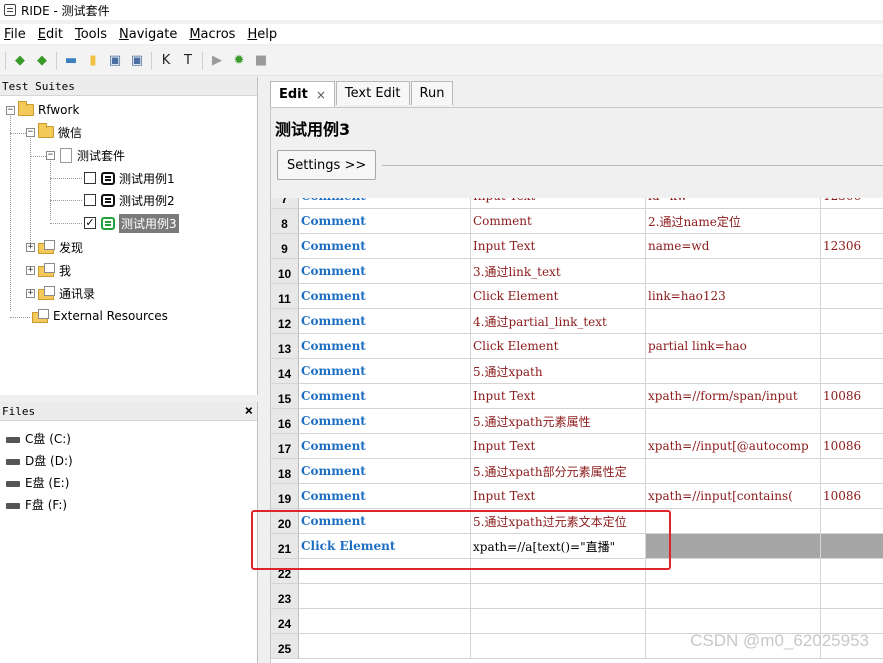  Describe the element at coordinates (321, 95) in the screenshot. I see `tab-close-icon: ×` at that location.